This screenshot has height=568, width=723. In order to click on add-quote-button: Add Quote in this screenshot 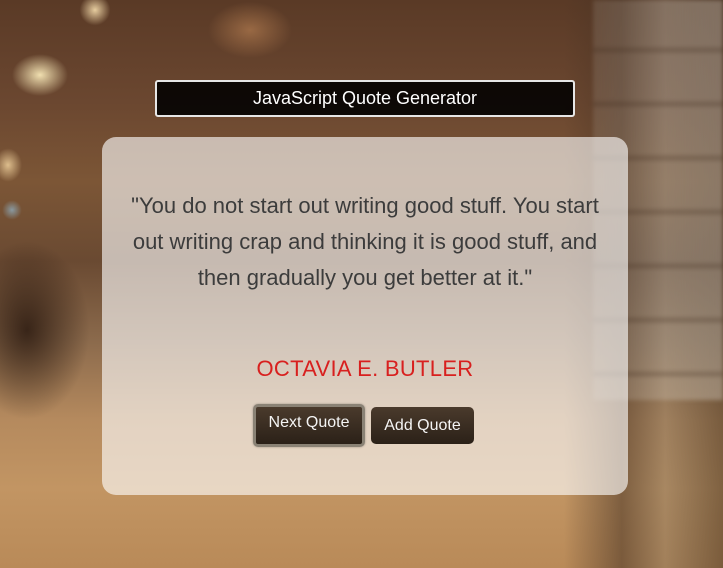, I will do `click(422, 425)`.